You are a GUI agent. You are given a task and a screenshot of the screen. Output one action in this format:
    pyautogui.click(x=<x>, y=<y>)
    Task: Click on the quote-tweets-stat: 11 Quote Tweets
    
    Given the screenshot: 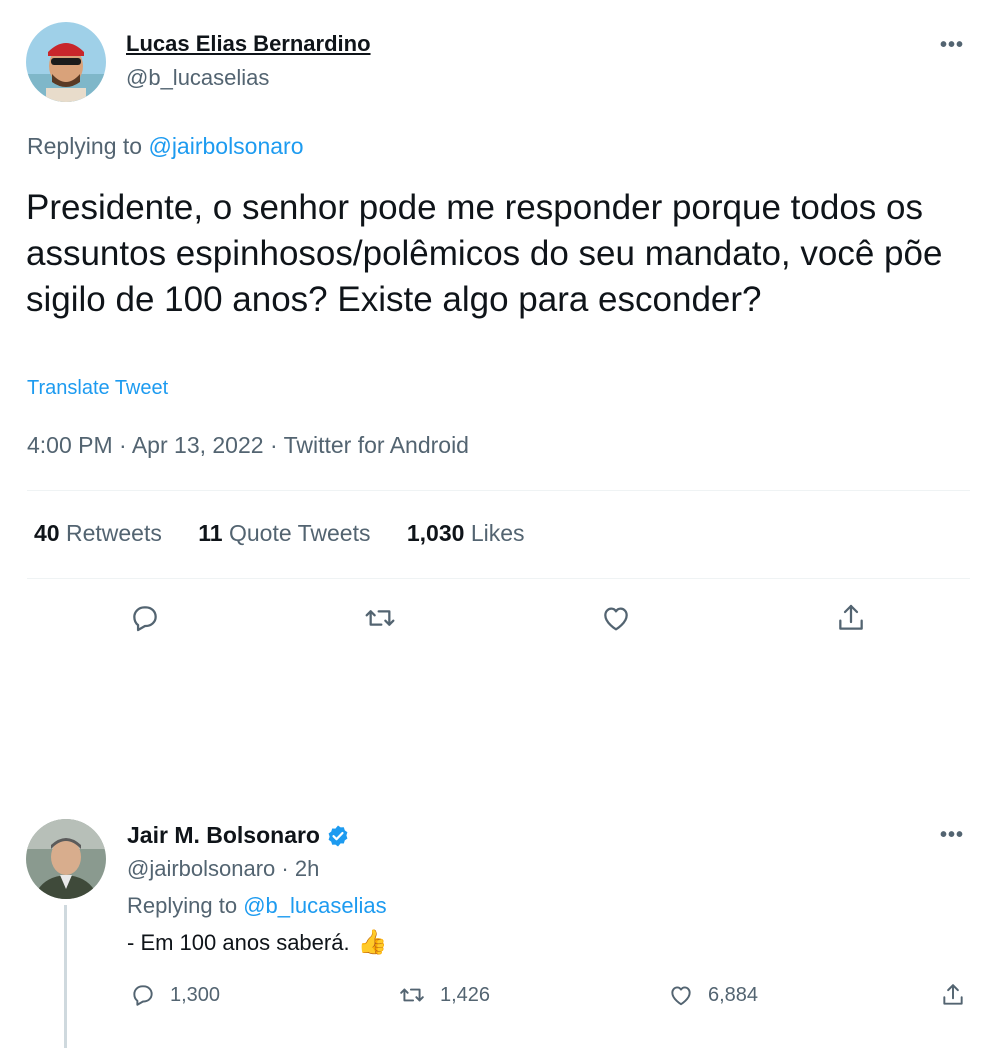 What is the action you would take?
    pyautogui.click(x=284, y=533)
    